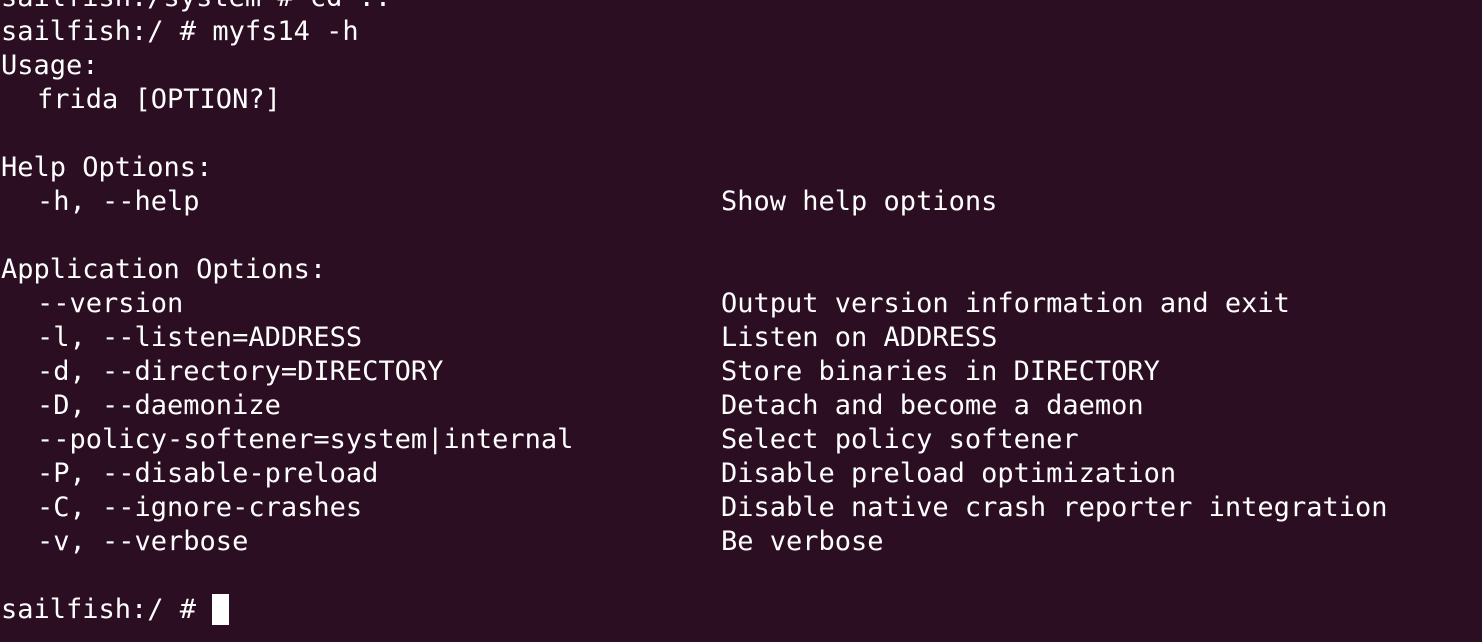 The width and height of the screenshot is (1482, 642). What do you see at coordinates (208, 473) in the screenshot?
I see `option-flag: -P, --disable-preload` at bounding box center [208, 473].